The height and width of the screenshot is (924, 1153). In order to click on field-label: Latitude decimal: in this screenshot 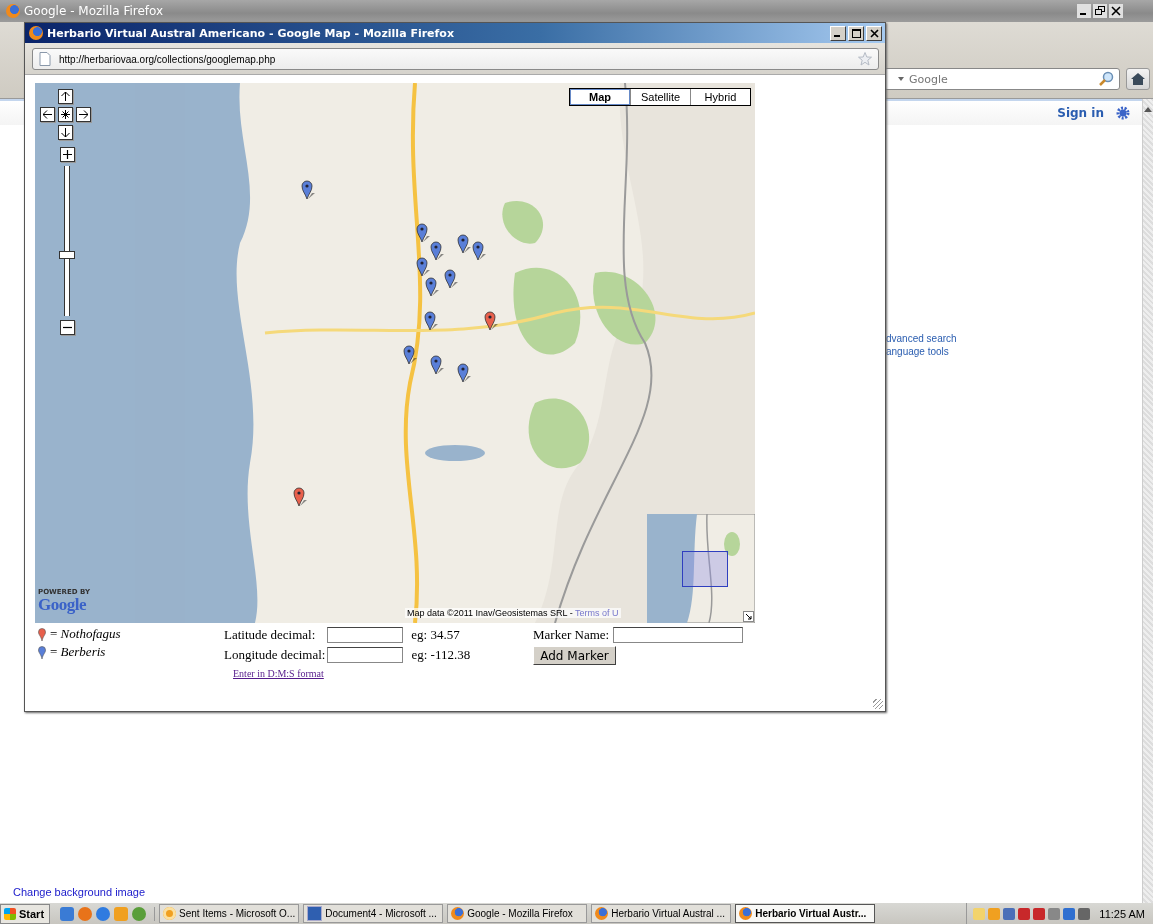, I will do `click(270, 635)`.